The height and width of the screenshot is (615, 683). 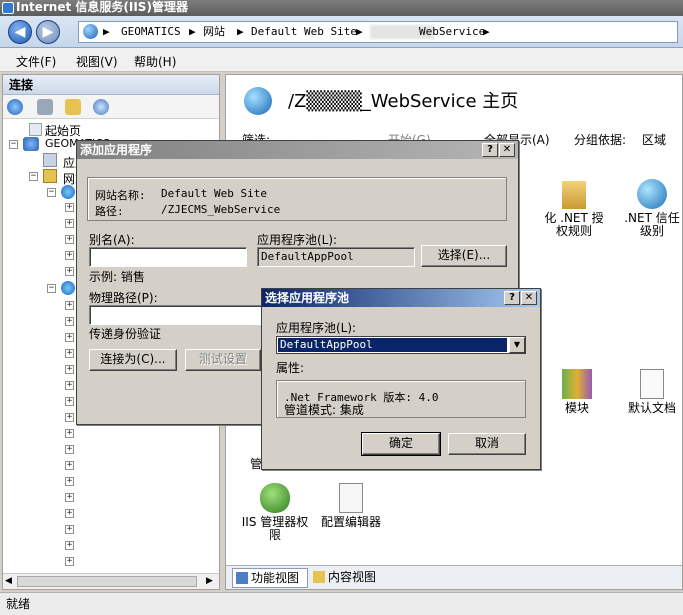 I want to click on tab-feature-view: 功能视图, so click(x=270, y=578).